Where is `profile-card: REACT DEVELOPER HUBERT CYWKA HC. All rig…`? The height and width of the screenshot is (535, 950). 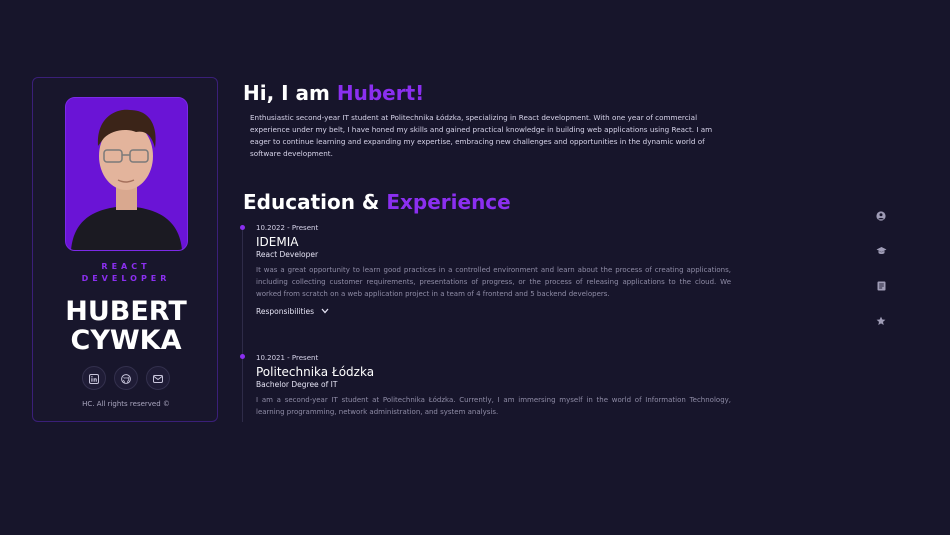 profile-card: REACT DEVELOPER HUBERT CYWKA HC. All rig… is located at coordinates (125, 249).